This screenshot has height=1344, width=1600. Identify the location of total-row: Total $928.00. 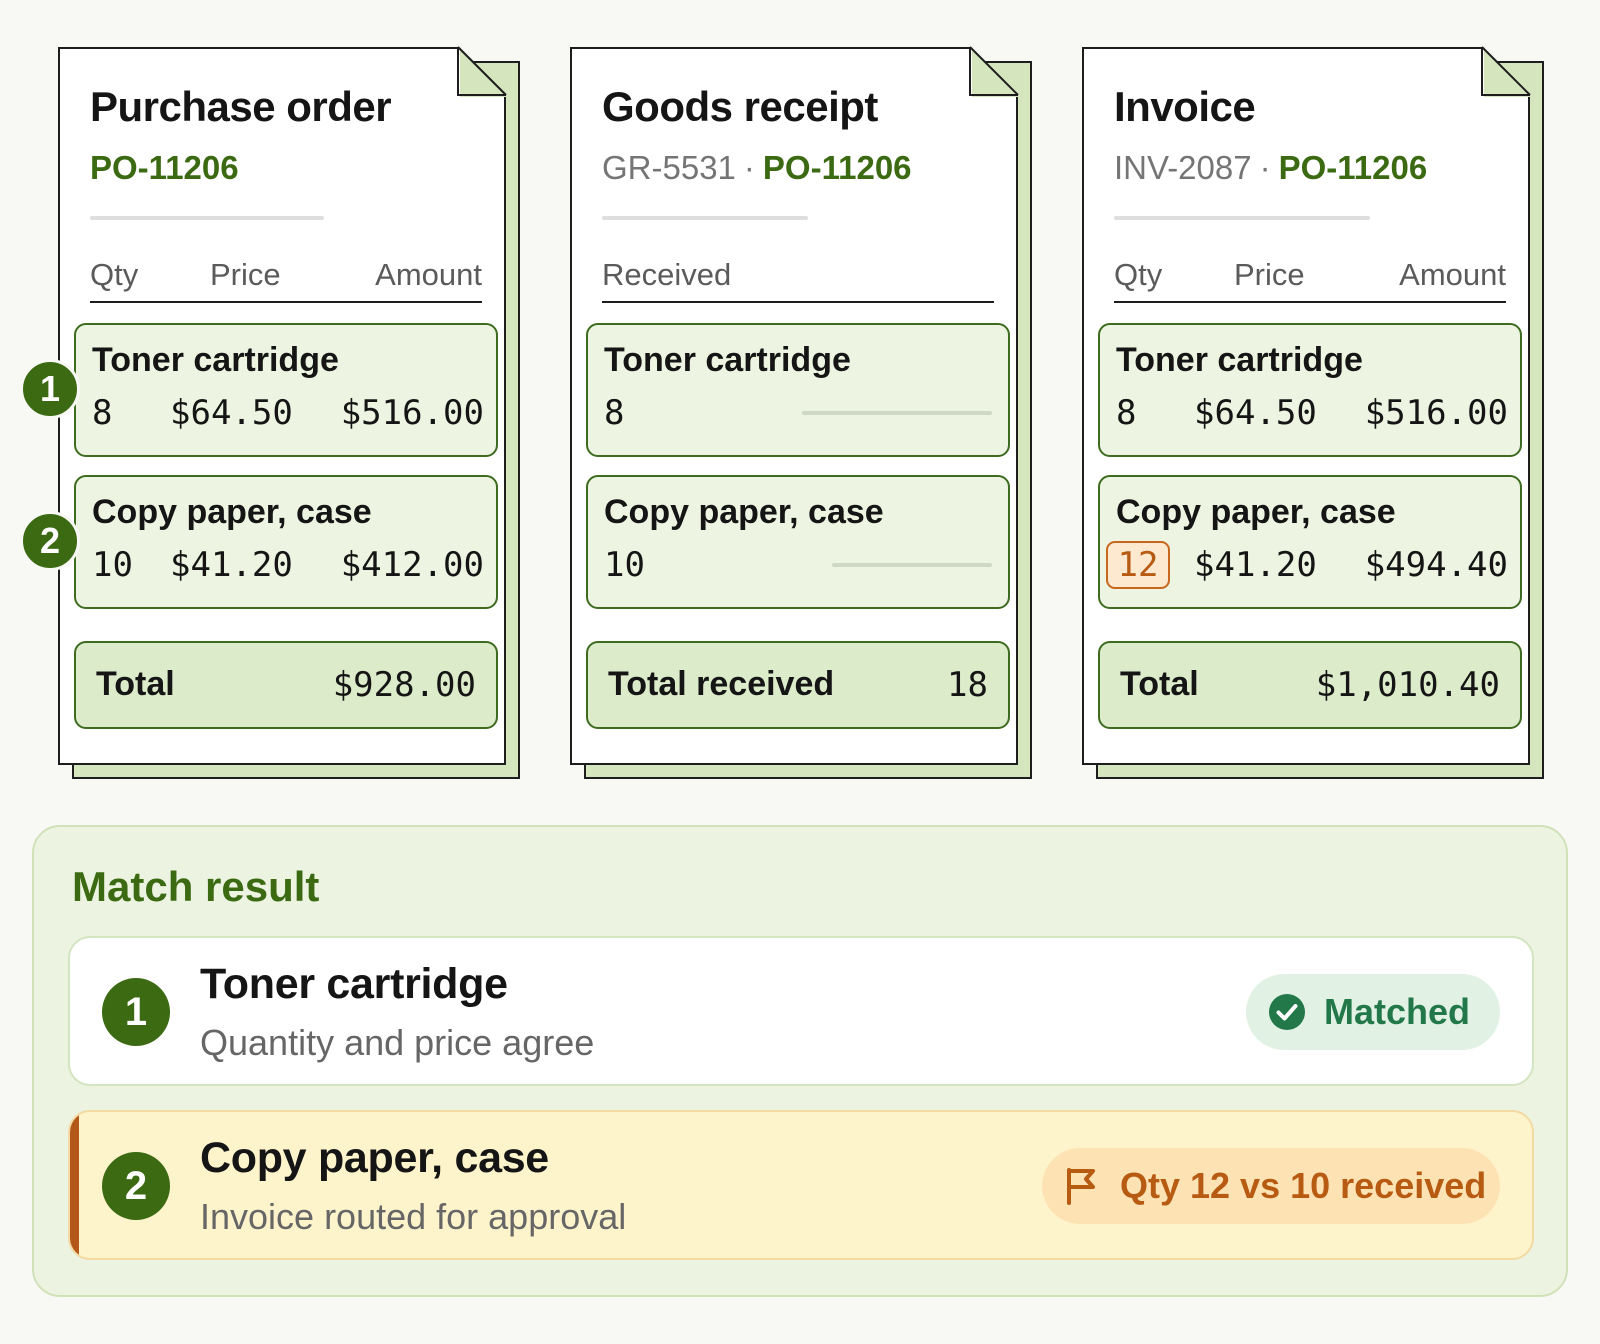
(286, 685).